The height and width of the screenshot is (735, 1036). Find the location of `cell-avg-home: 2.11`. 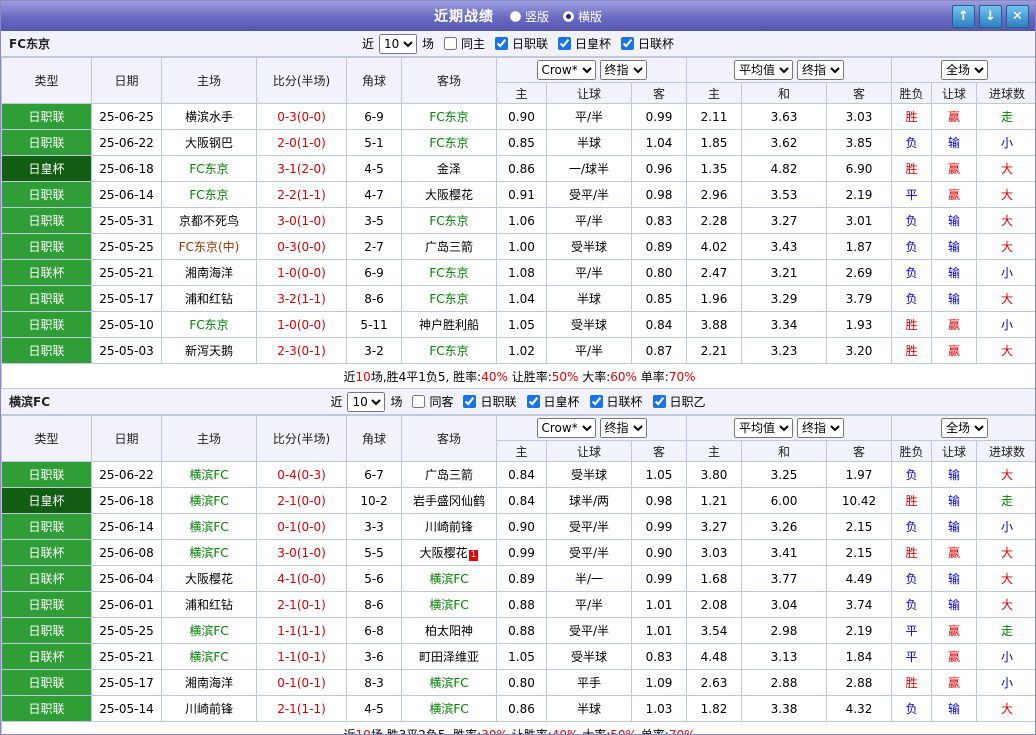

cell-avg-home: 2.11 is located at coordinates (714, 116).